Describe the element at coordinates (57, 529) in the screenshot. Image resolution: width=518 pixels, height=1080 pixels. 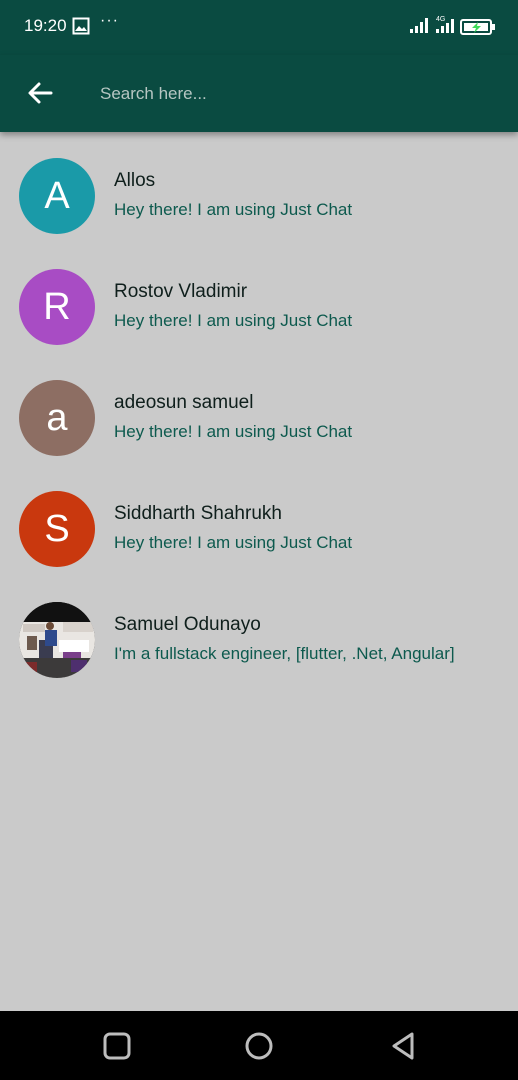
I see `avatar: S` at that location.